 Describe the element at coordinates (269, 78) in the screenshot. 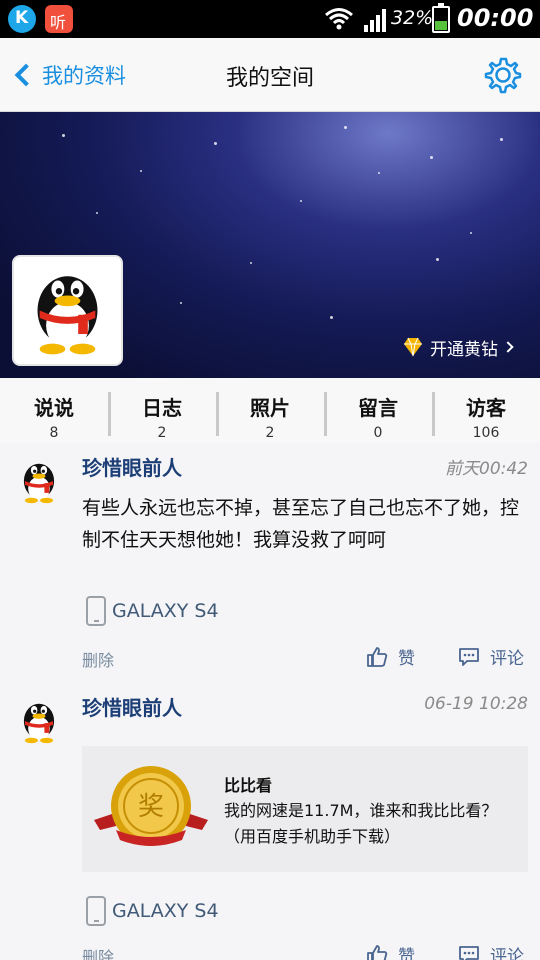

I see `page-title: 我的空间` at that location.